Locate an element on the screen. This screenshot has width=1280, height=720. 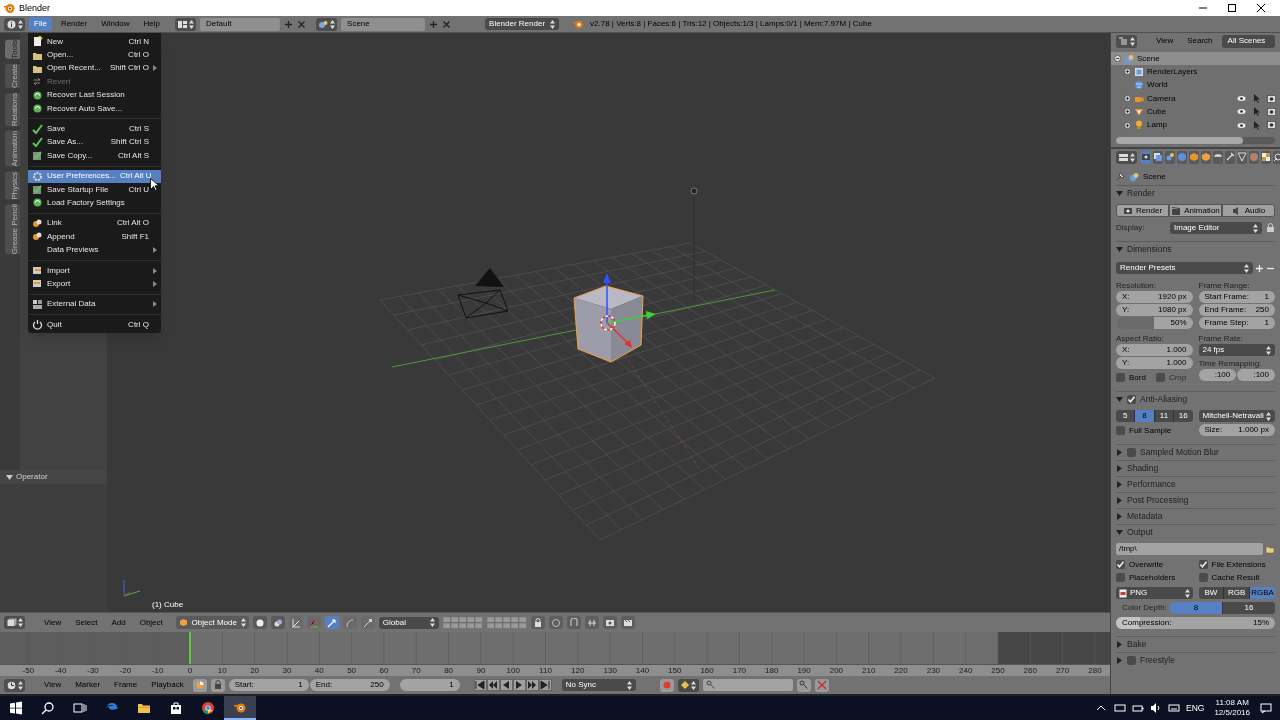
frame-rate-dropdown: 24 fps is located at coordinates (1236, 350).